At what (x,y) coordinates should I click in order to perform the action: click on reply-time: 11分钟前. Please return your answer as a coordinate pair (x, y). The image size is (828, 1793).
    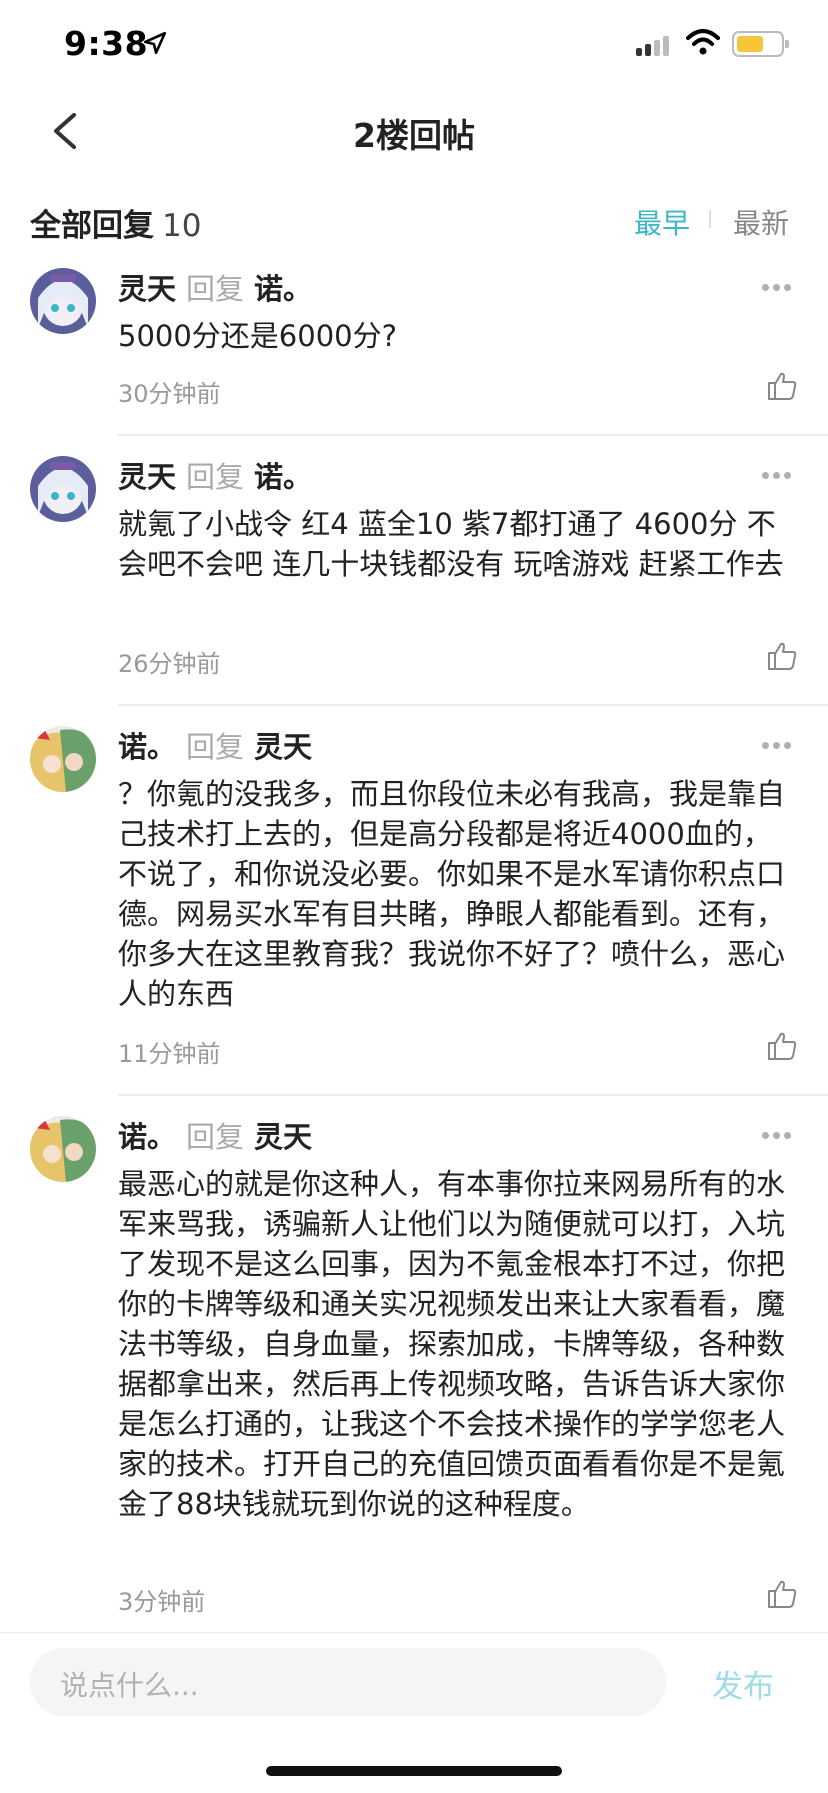
    Looking at the image, I should click on (169, 1054).